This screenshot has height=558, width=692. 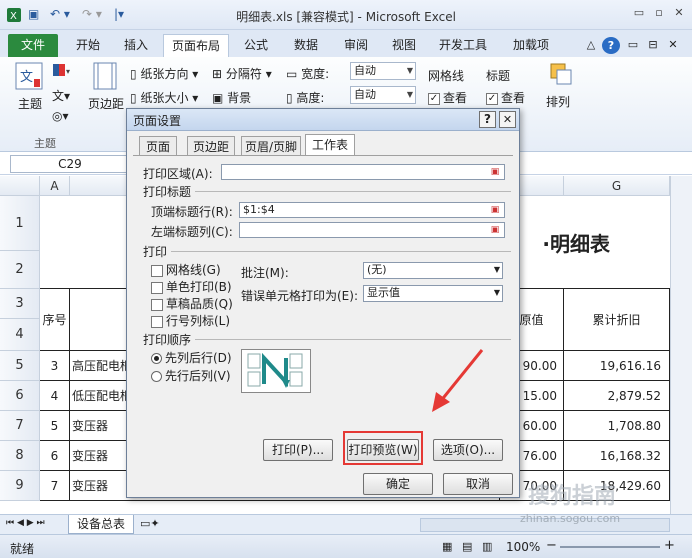 What do you see at coordinates (617, 366) in the screenshot?
I see `row-accum-cell: 19,616.16` at bounding box center [617, 366].